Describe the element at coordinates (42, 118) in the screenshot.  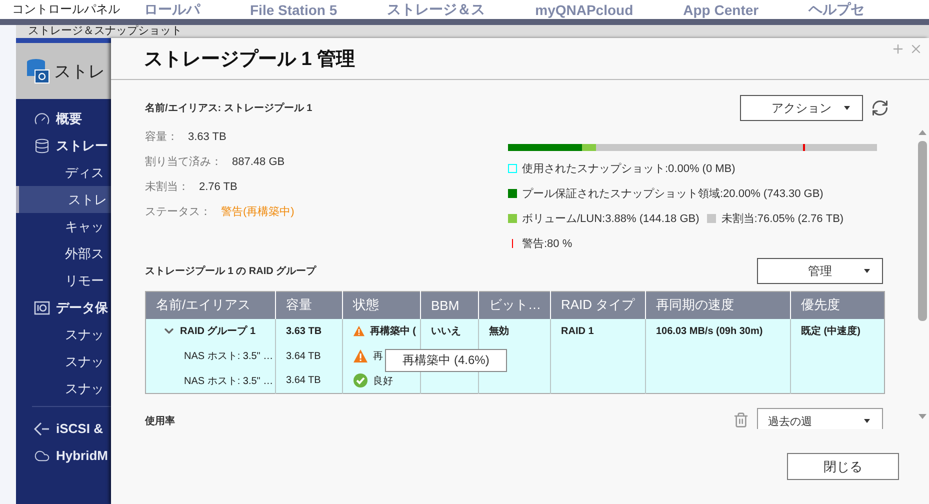
I see `gauge-icon` at that location.